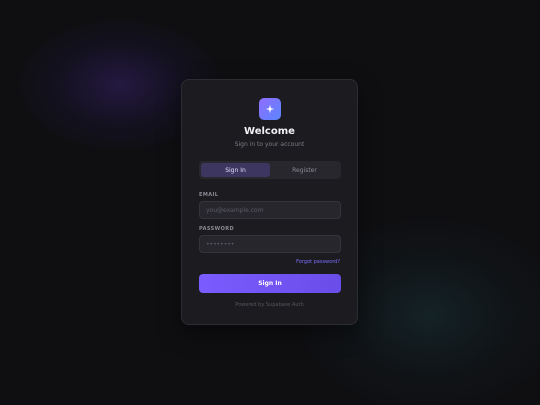 This screenshot has height=405, width=540. I want to click on email-placeholder: you@example.com, so click(235, 210).